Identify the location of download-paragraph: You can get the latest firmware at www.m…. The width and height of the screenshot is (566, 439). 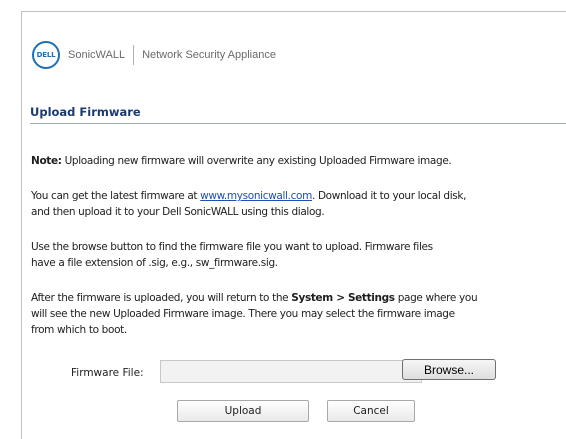
(296, 204).